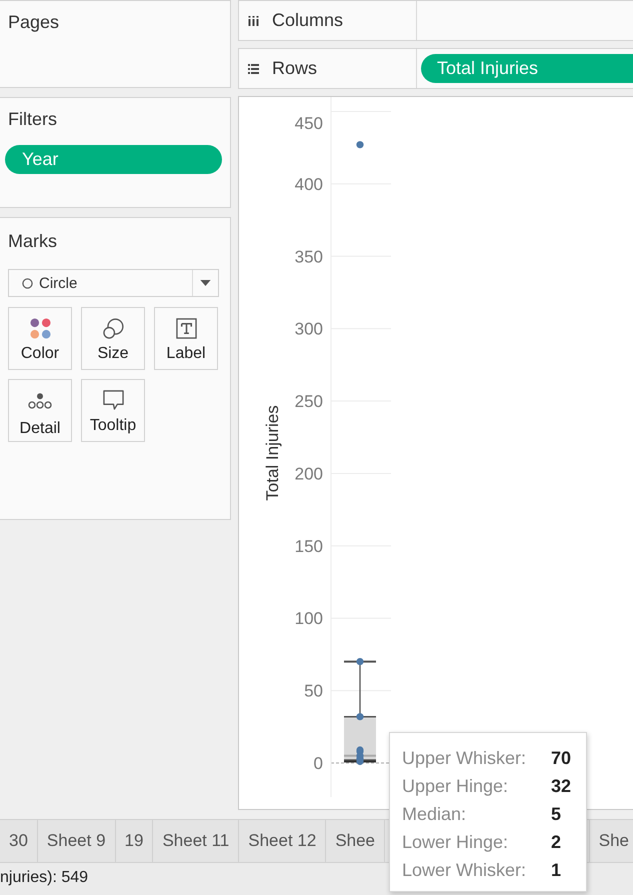 This screenshot has height=895, width=633. I want to click on card-title: Filters, so click(32, 119).